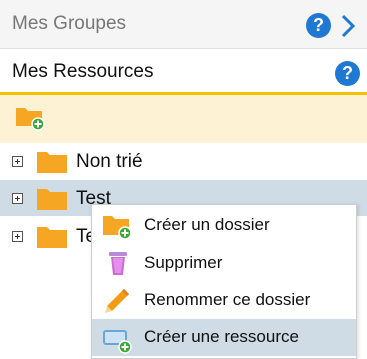 The height and width of the screenshot is (359, 367). What do you see at coordinates (83, 71) in the screenshot?
I see `resources-title: Mes Ressources` at bounding box center [83, 71].